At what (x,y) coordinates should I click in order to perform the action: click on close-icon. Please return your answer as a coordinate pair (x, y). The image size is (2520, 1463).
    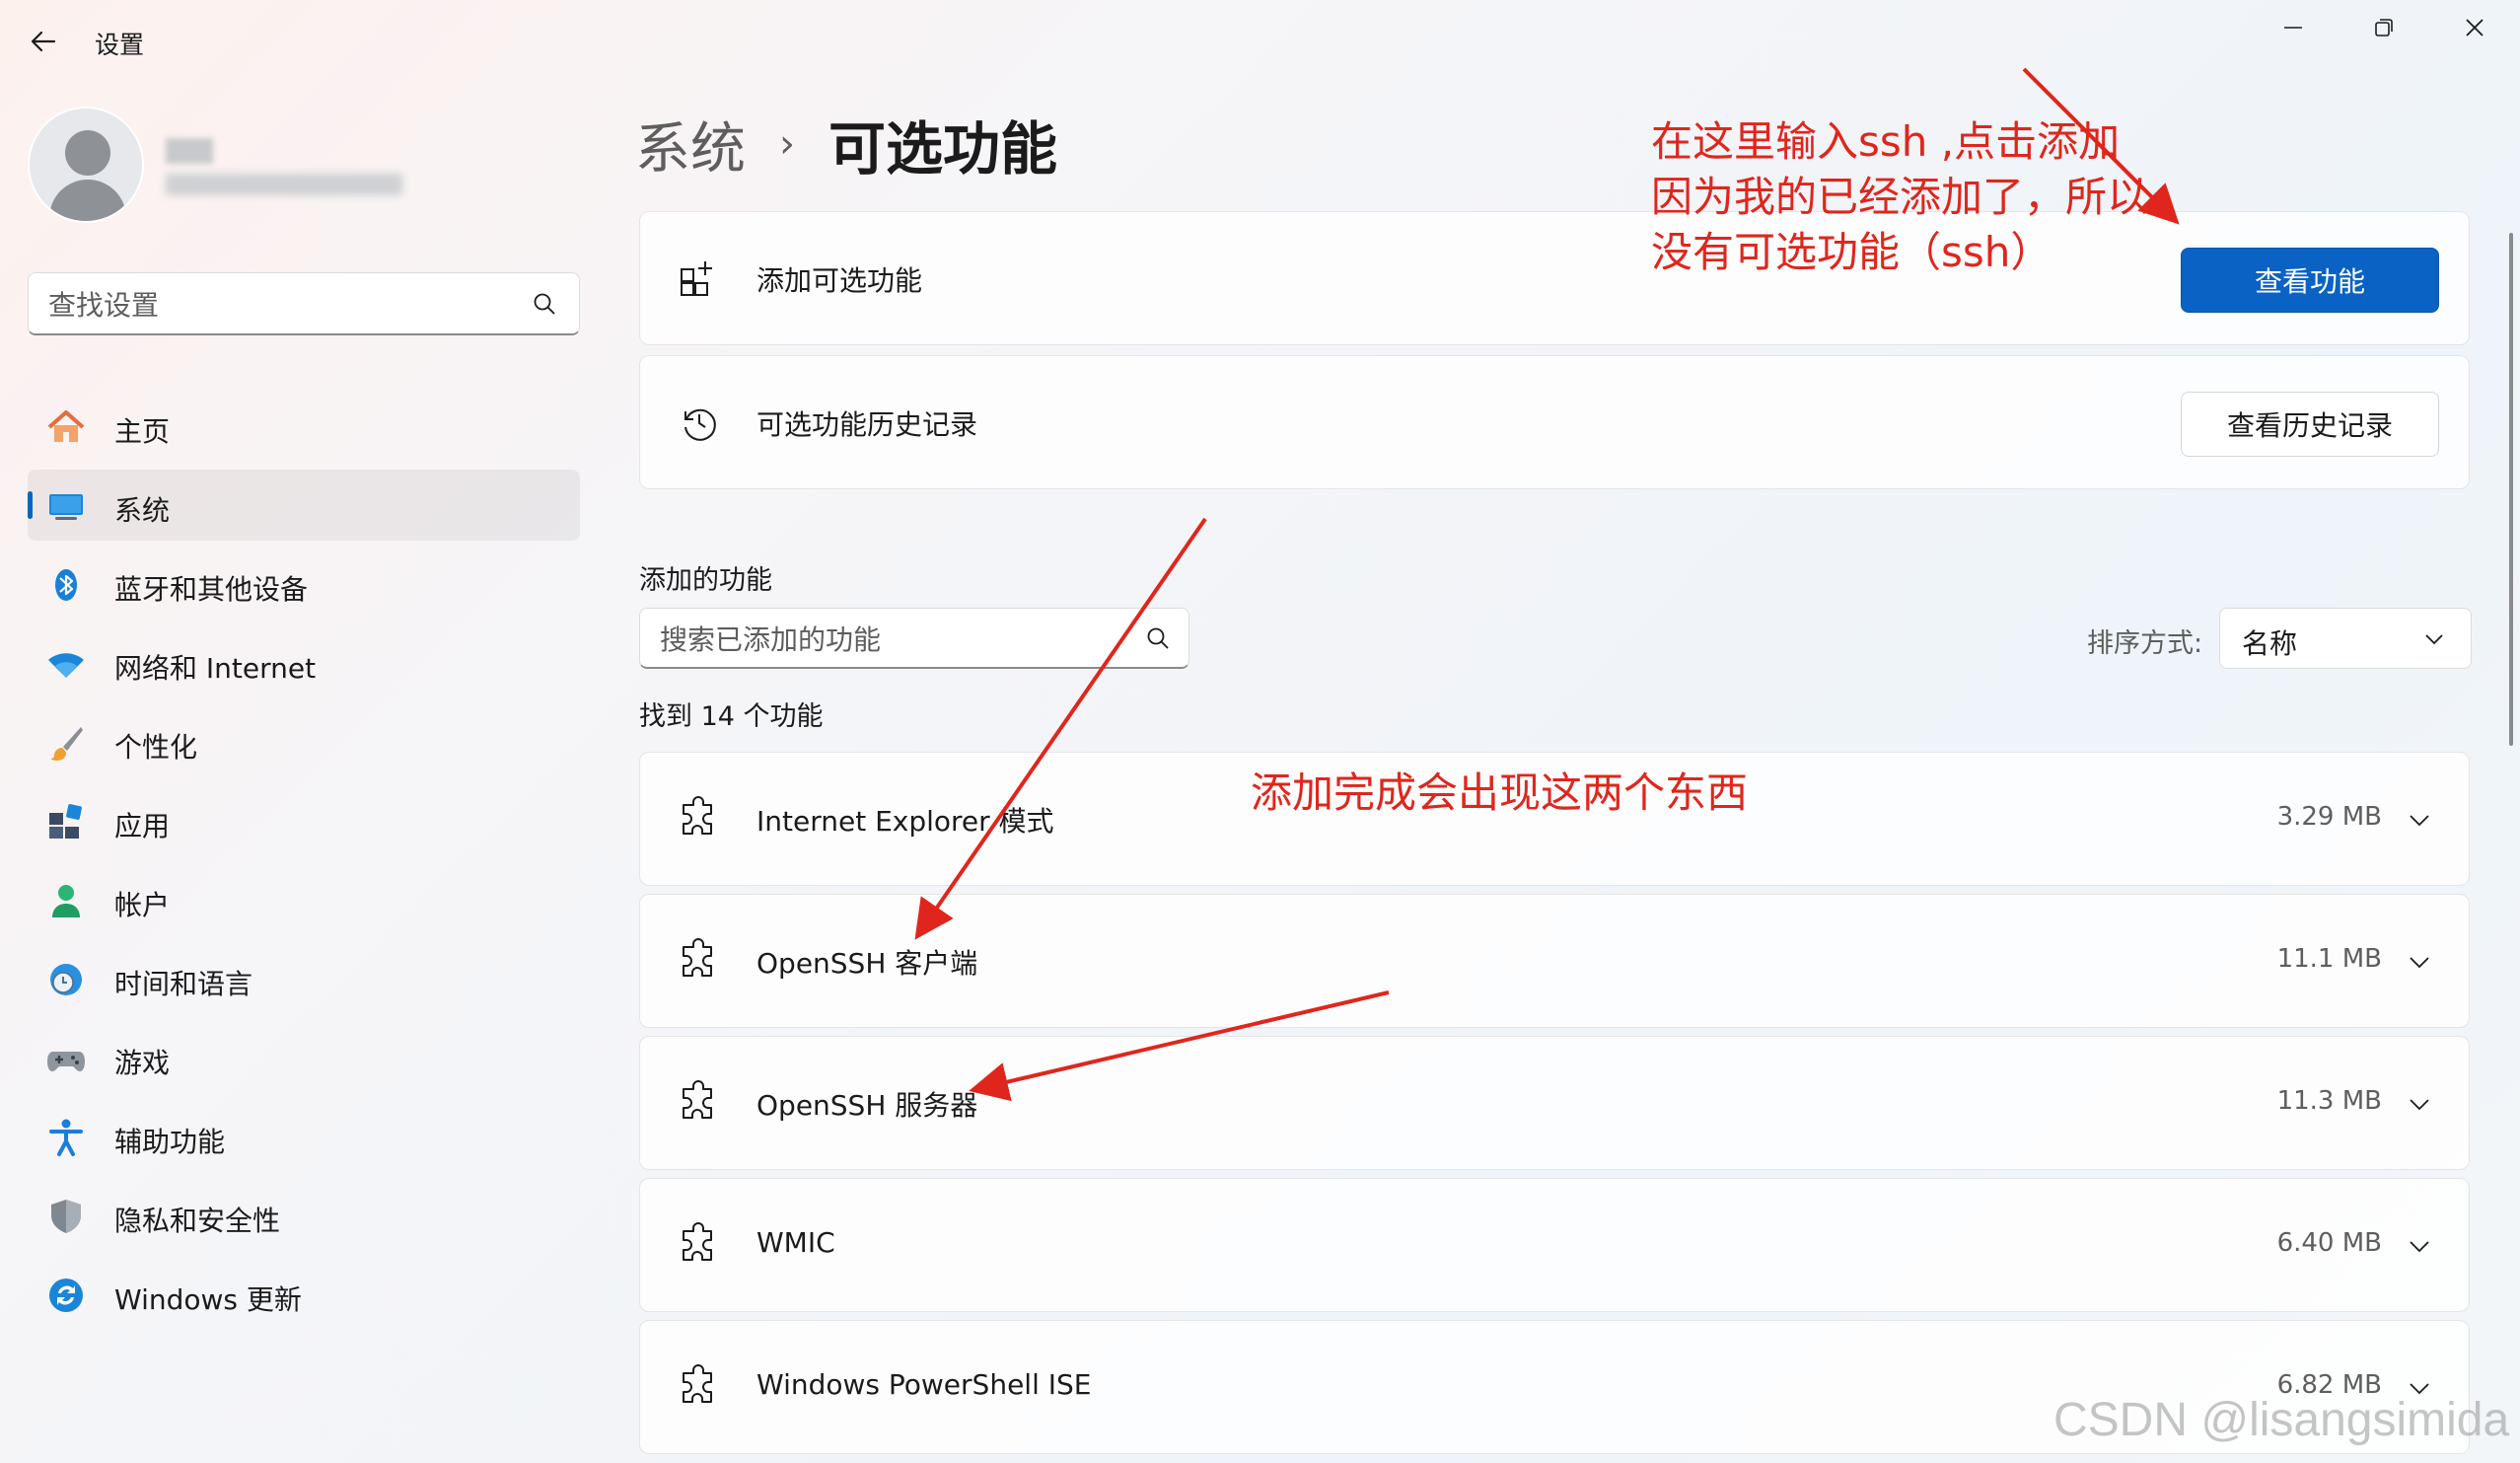
    Looking at the image, I should click on (2475, 28).